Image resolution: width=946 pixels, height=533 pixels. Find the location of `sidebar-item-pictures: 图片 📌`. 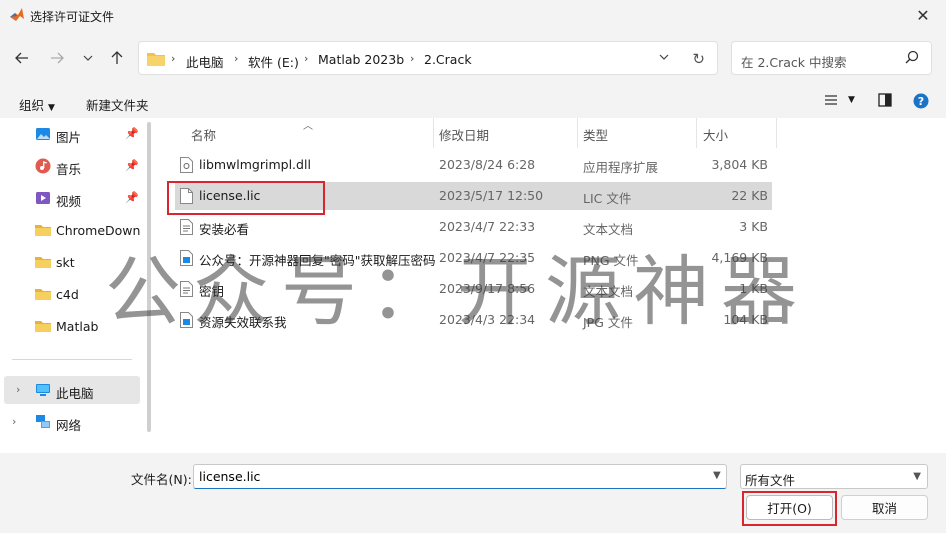

sidebar-item-pictures: 图片 📌 is located at coordinates (70, 134).